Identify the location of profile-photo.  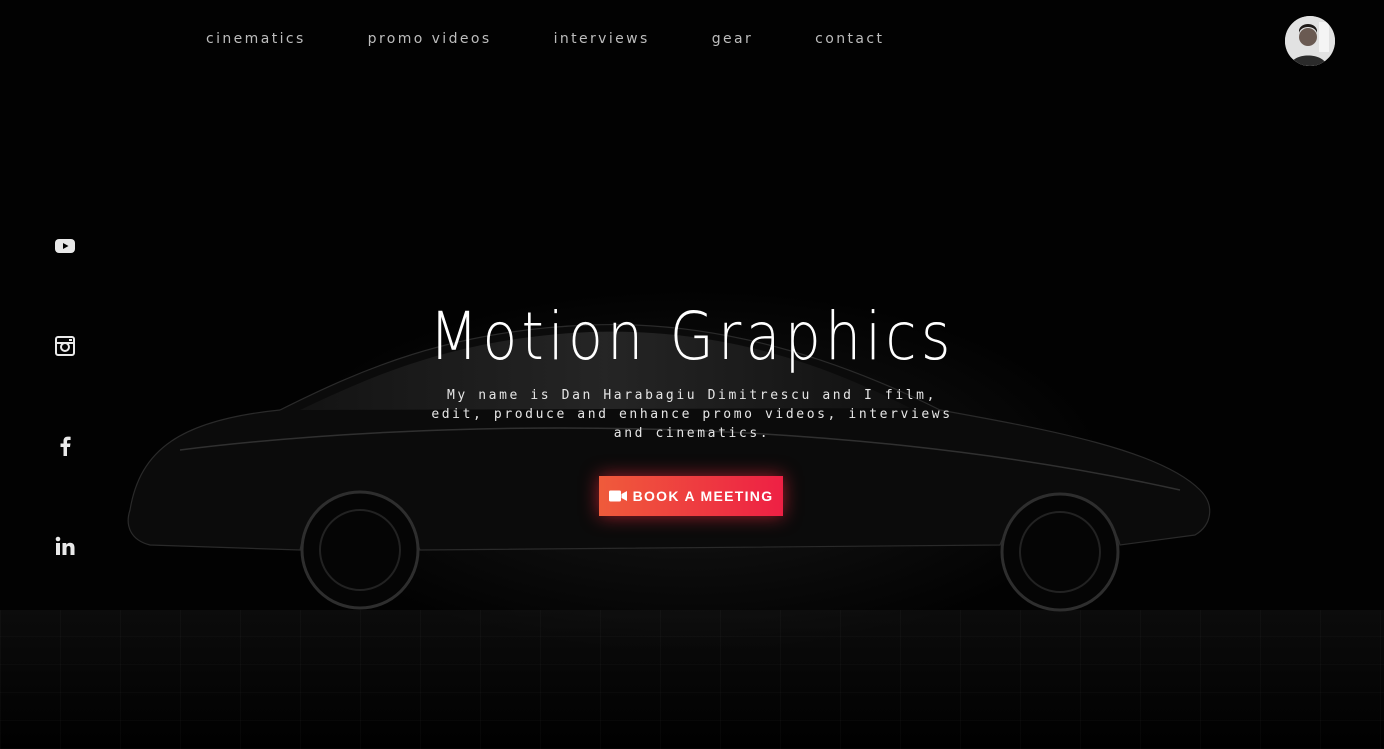
(1310, 41).